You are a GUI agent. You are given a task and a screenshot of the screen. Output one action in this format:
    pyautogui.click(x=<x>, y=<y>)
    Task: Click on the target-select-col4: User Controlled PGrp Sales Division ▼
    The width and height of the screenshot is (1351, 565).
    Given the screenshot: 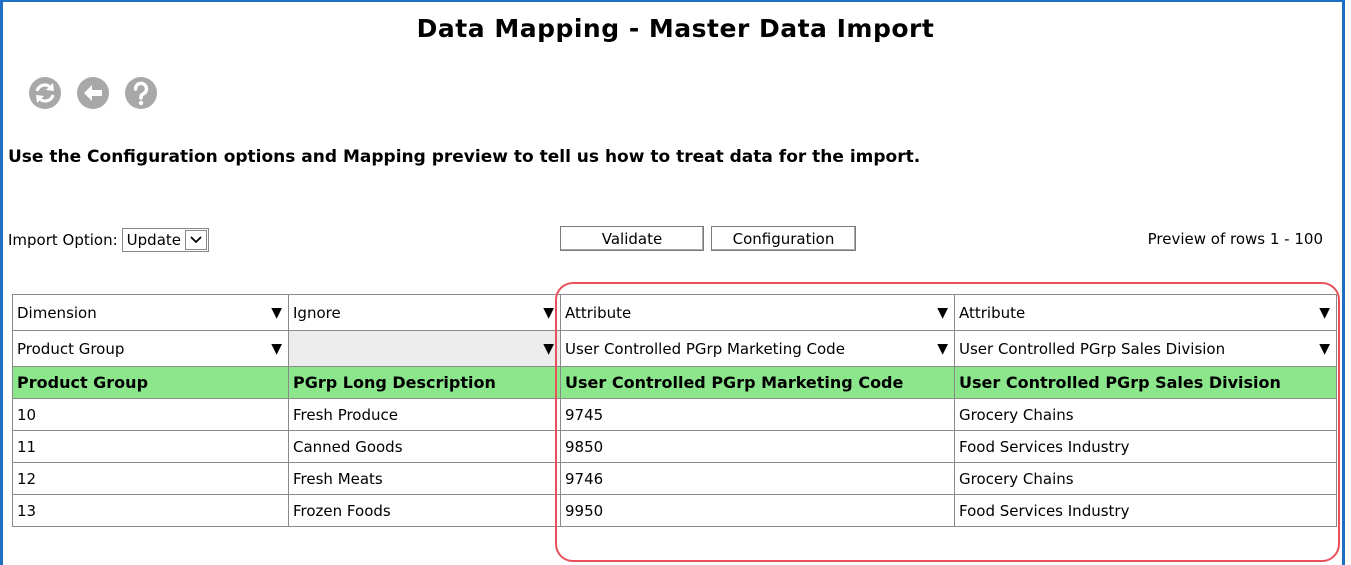 What is the action you would take?
    pyautogui.click(x=1145, y=348)
    